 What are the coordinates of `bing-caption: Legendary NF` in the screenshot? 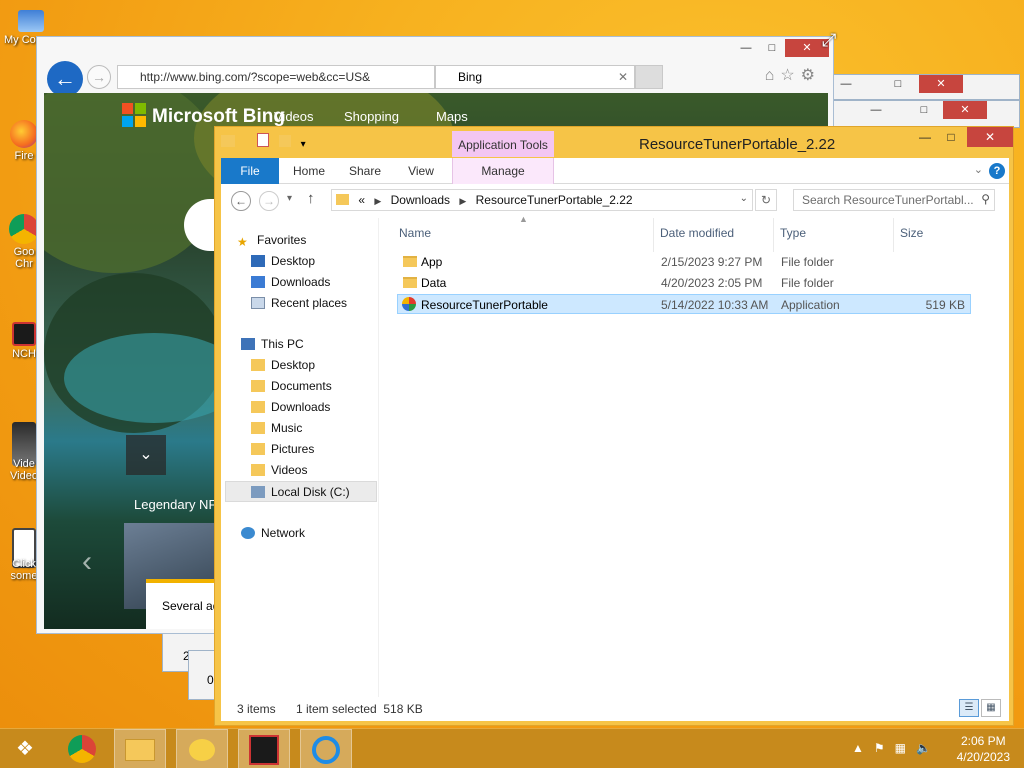 It's located at (175, 504).